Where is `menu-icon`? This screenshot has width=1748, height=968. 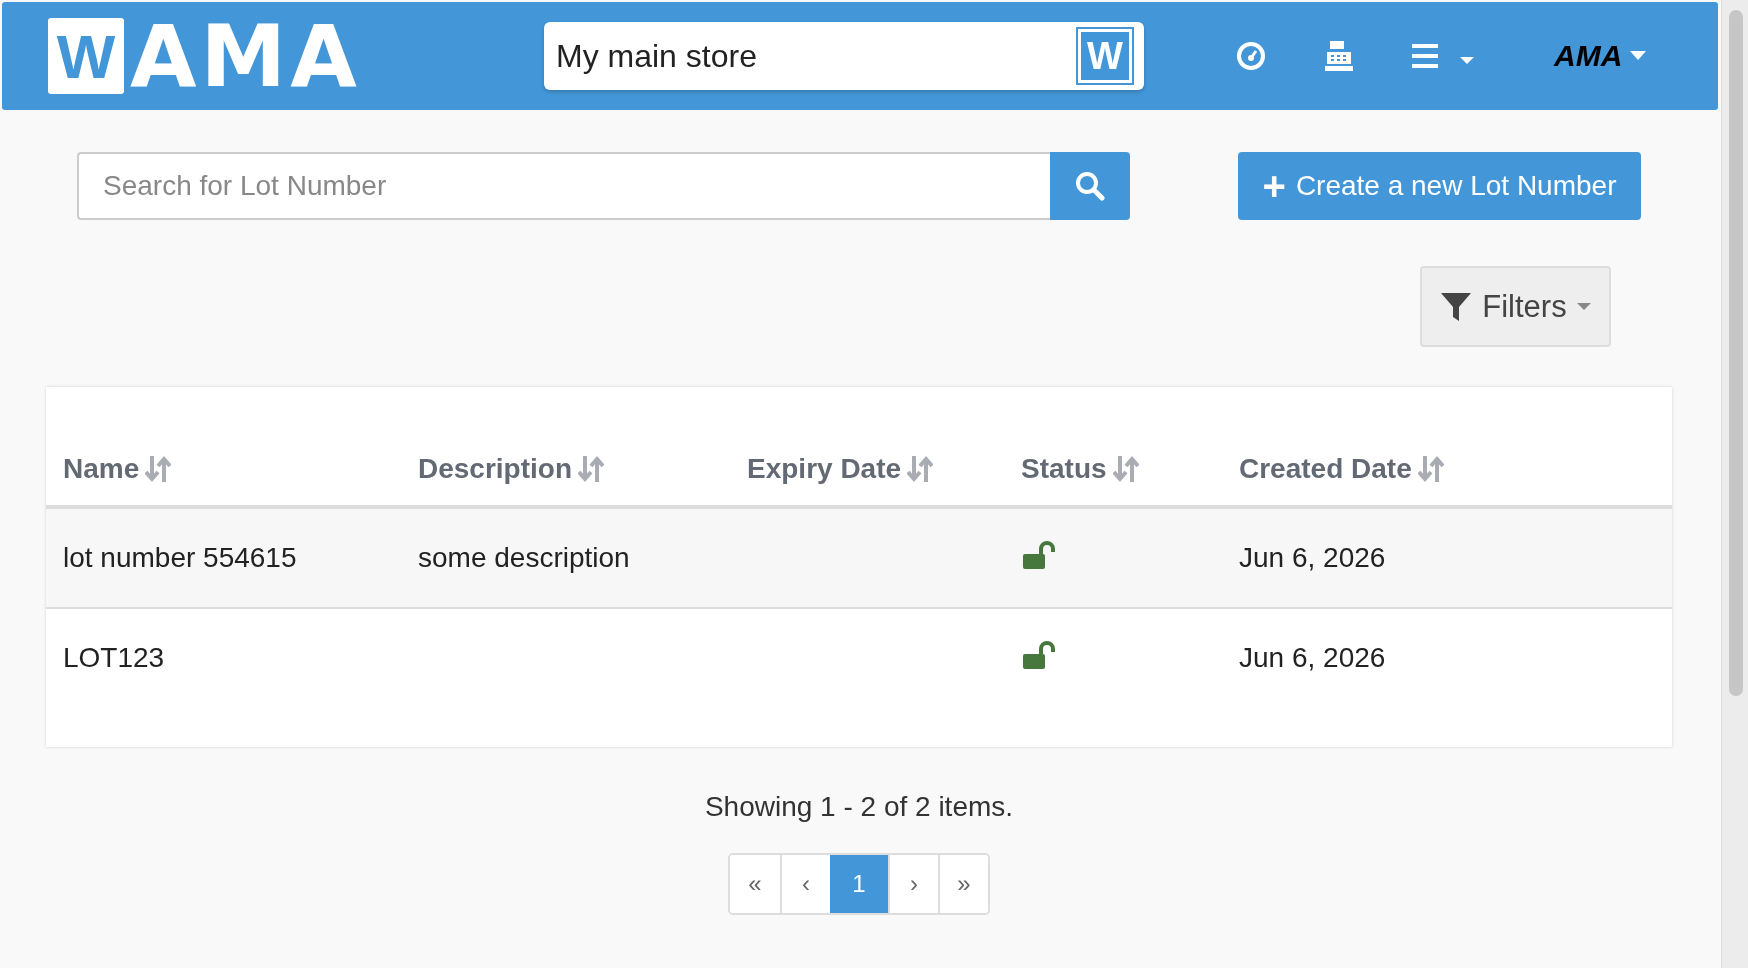 menu-icon is located at coordinates (1444, 56).